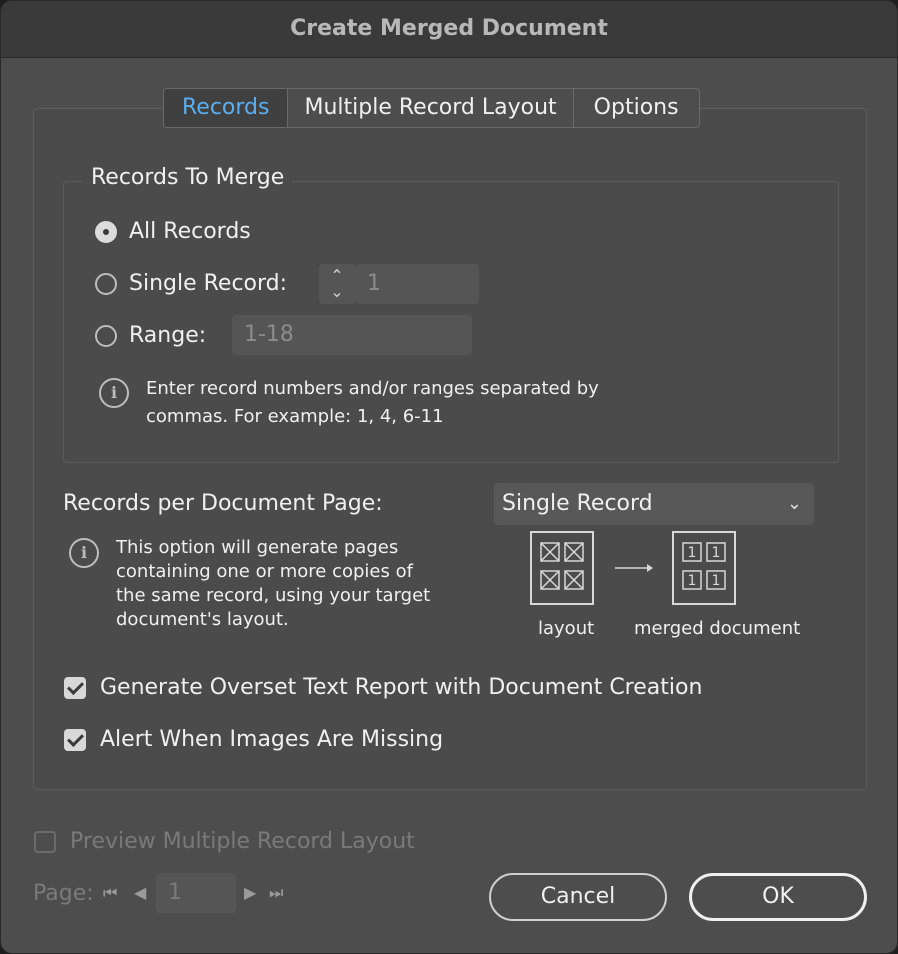 The width and height of the screenshot is (898, 954). Describe the element at coordinates (106, 231) in the screenshot. I see `all-records-radio` at that location.